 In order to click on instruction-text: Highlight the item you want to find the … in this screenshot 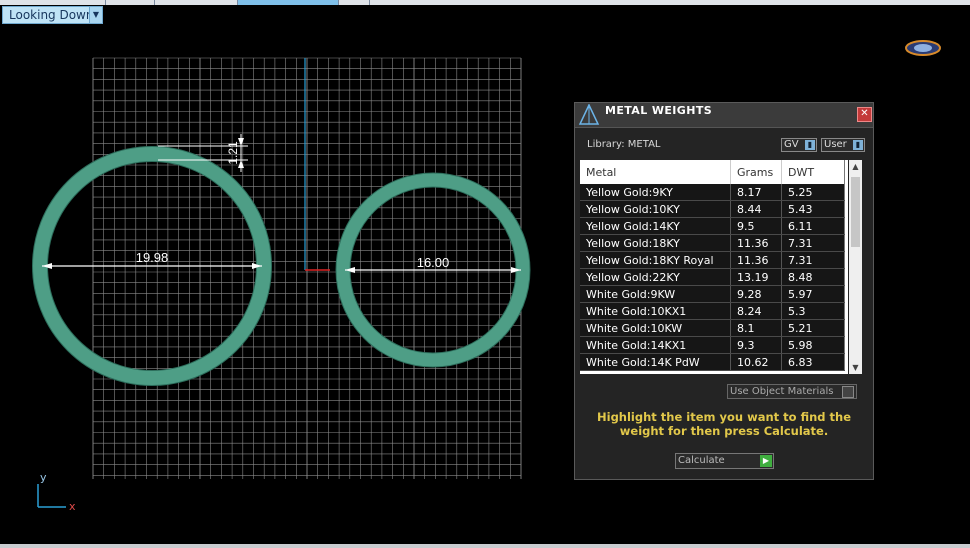, I will do `click(724, 424)`.